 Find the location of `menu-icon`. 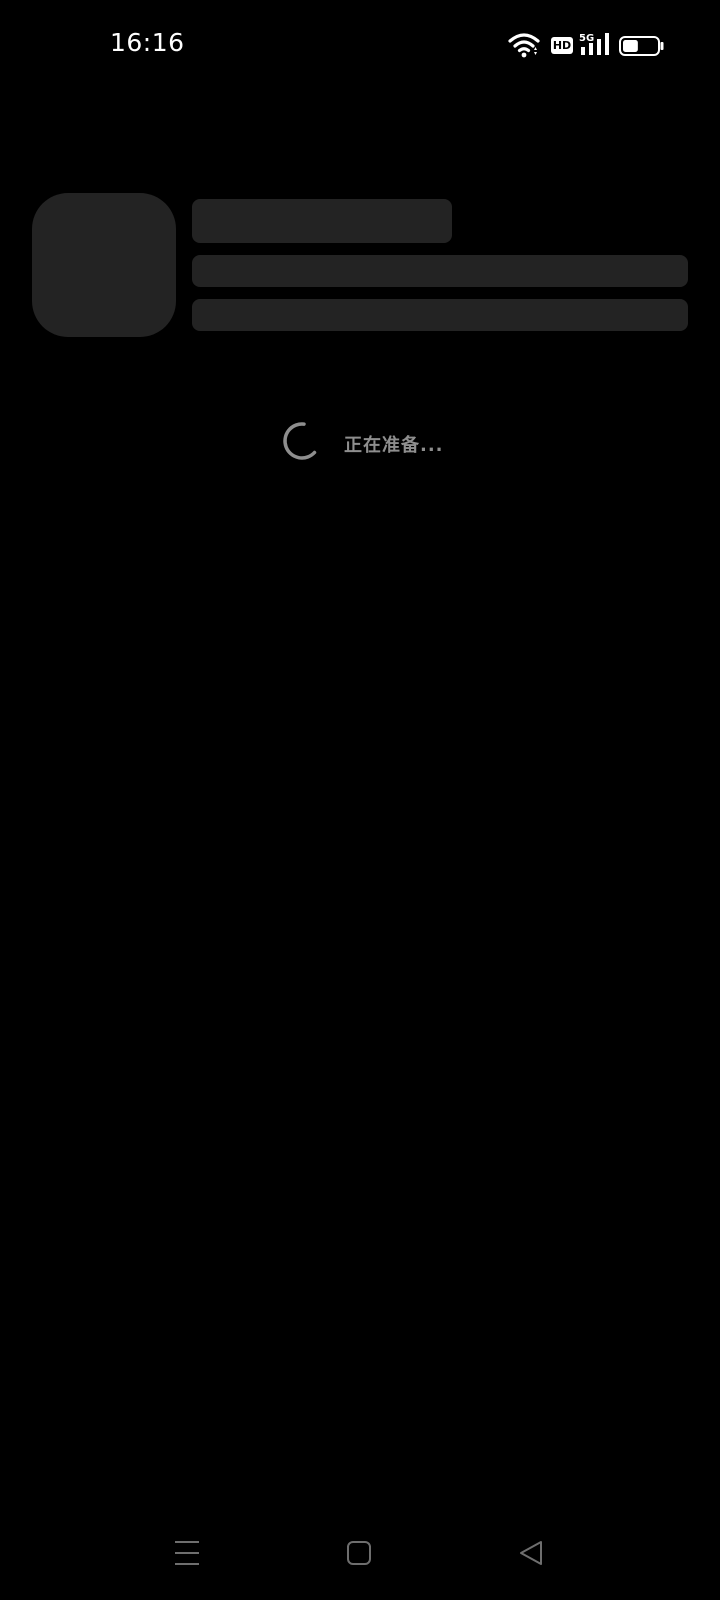

menu-icon is located at coordinates (187, 1555).